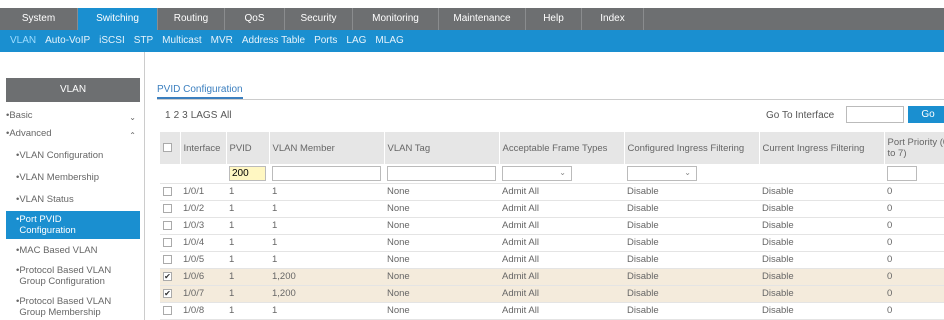 This screenshot has height=320, width=944. What do you see at coordinates (552, 192) in the screenshot?
I see `table-row: 1/0/1 1 1 None Admit All Disable Disable 0` at bounding box center [552, 192].